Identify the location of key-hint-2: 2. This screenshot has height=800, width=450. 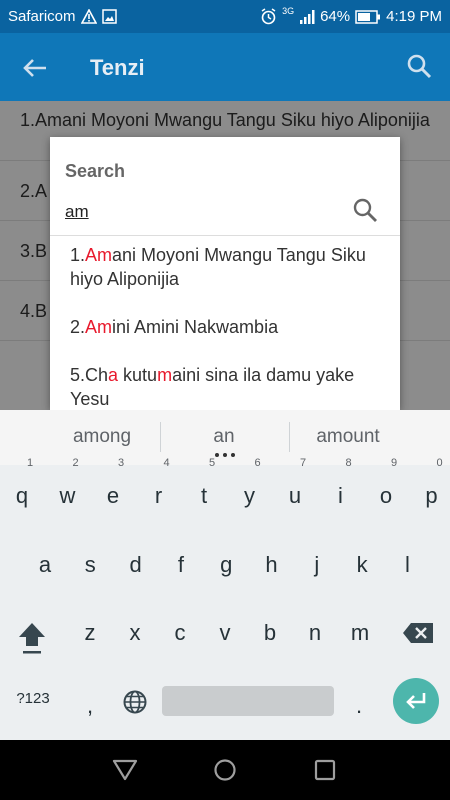
(75, 463).